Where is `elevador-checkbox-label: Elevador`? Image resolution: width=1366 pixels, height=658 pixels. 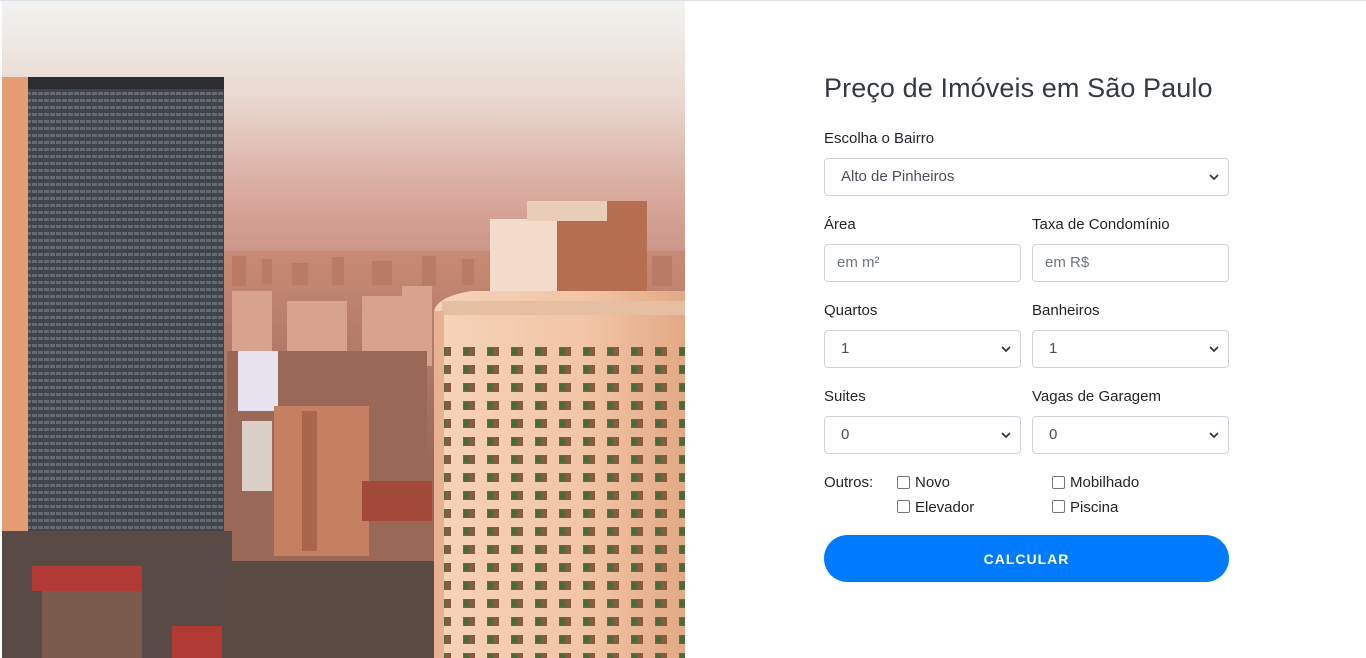 elevador-checkbox-label: Elevador is located at coordinates (944, 508).